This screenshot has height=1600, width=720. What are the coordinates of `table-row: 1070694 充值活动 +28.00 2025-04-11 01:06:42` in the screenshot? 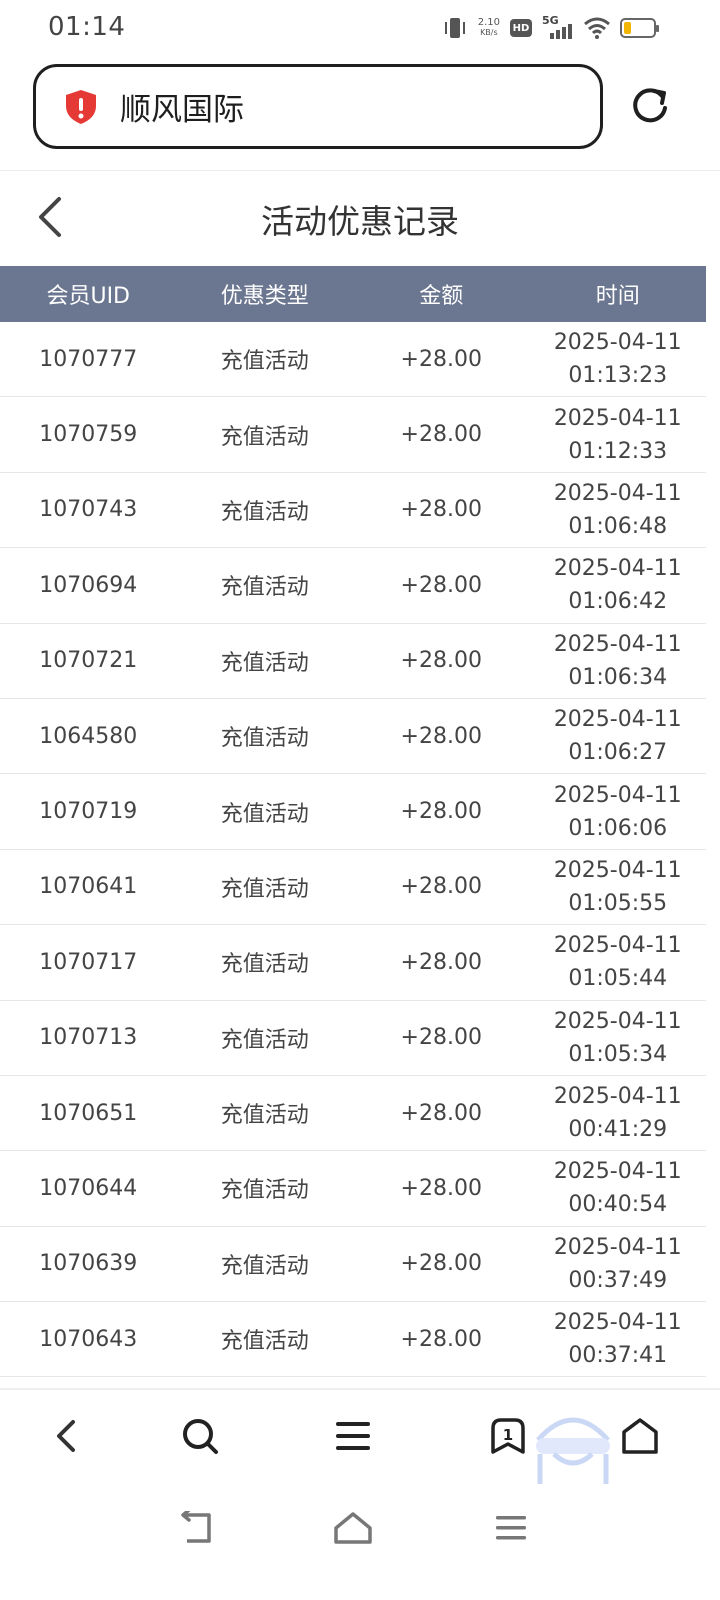 It's located at (353, 586).